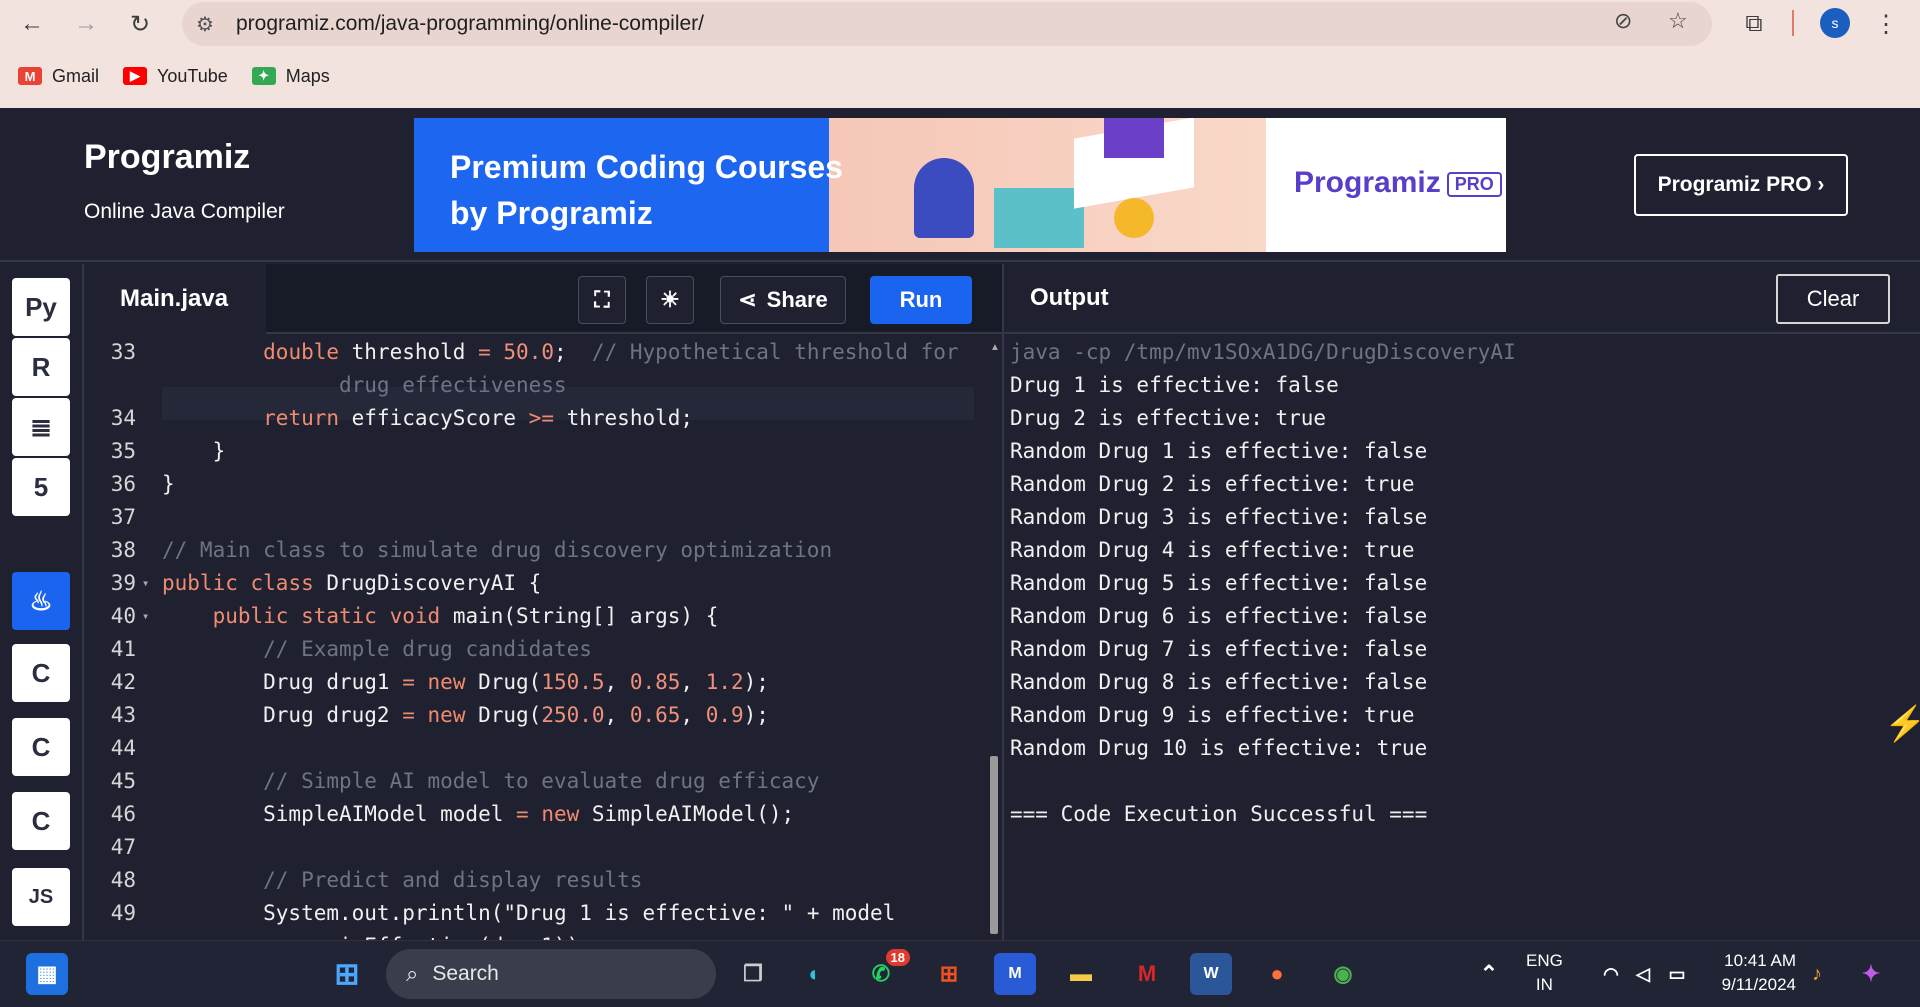 Image resolution: width=1920 pixels, height=1007 pixels. What do you see at coordinates (921, 300) in the screenshot?
I see `run-button: Run` at bounding box center [921, 300].